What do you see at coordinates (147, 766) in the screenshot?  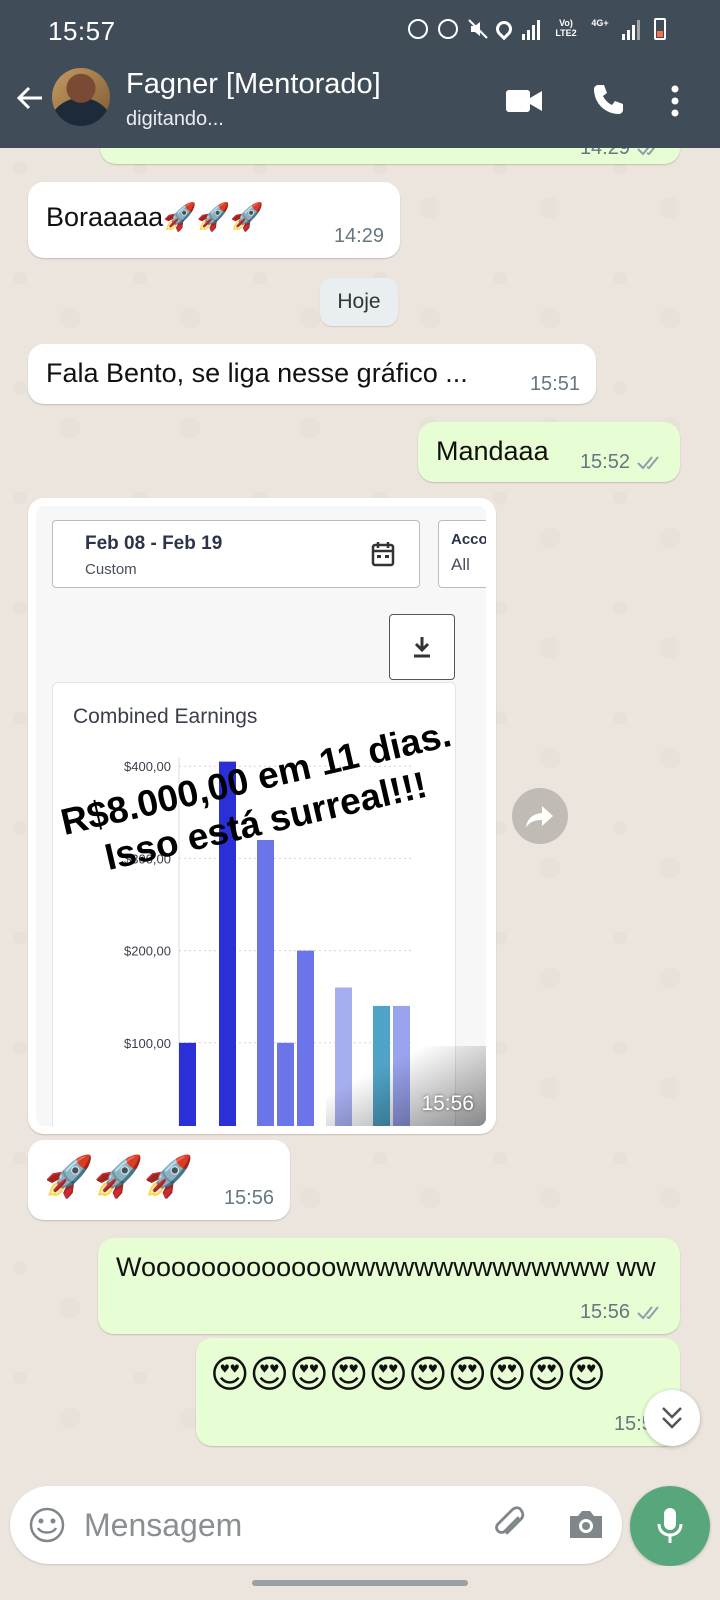 I see `y-tick-label: $400,00` at bounding box center [147, 766].